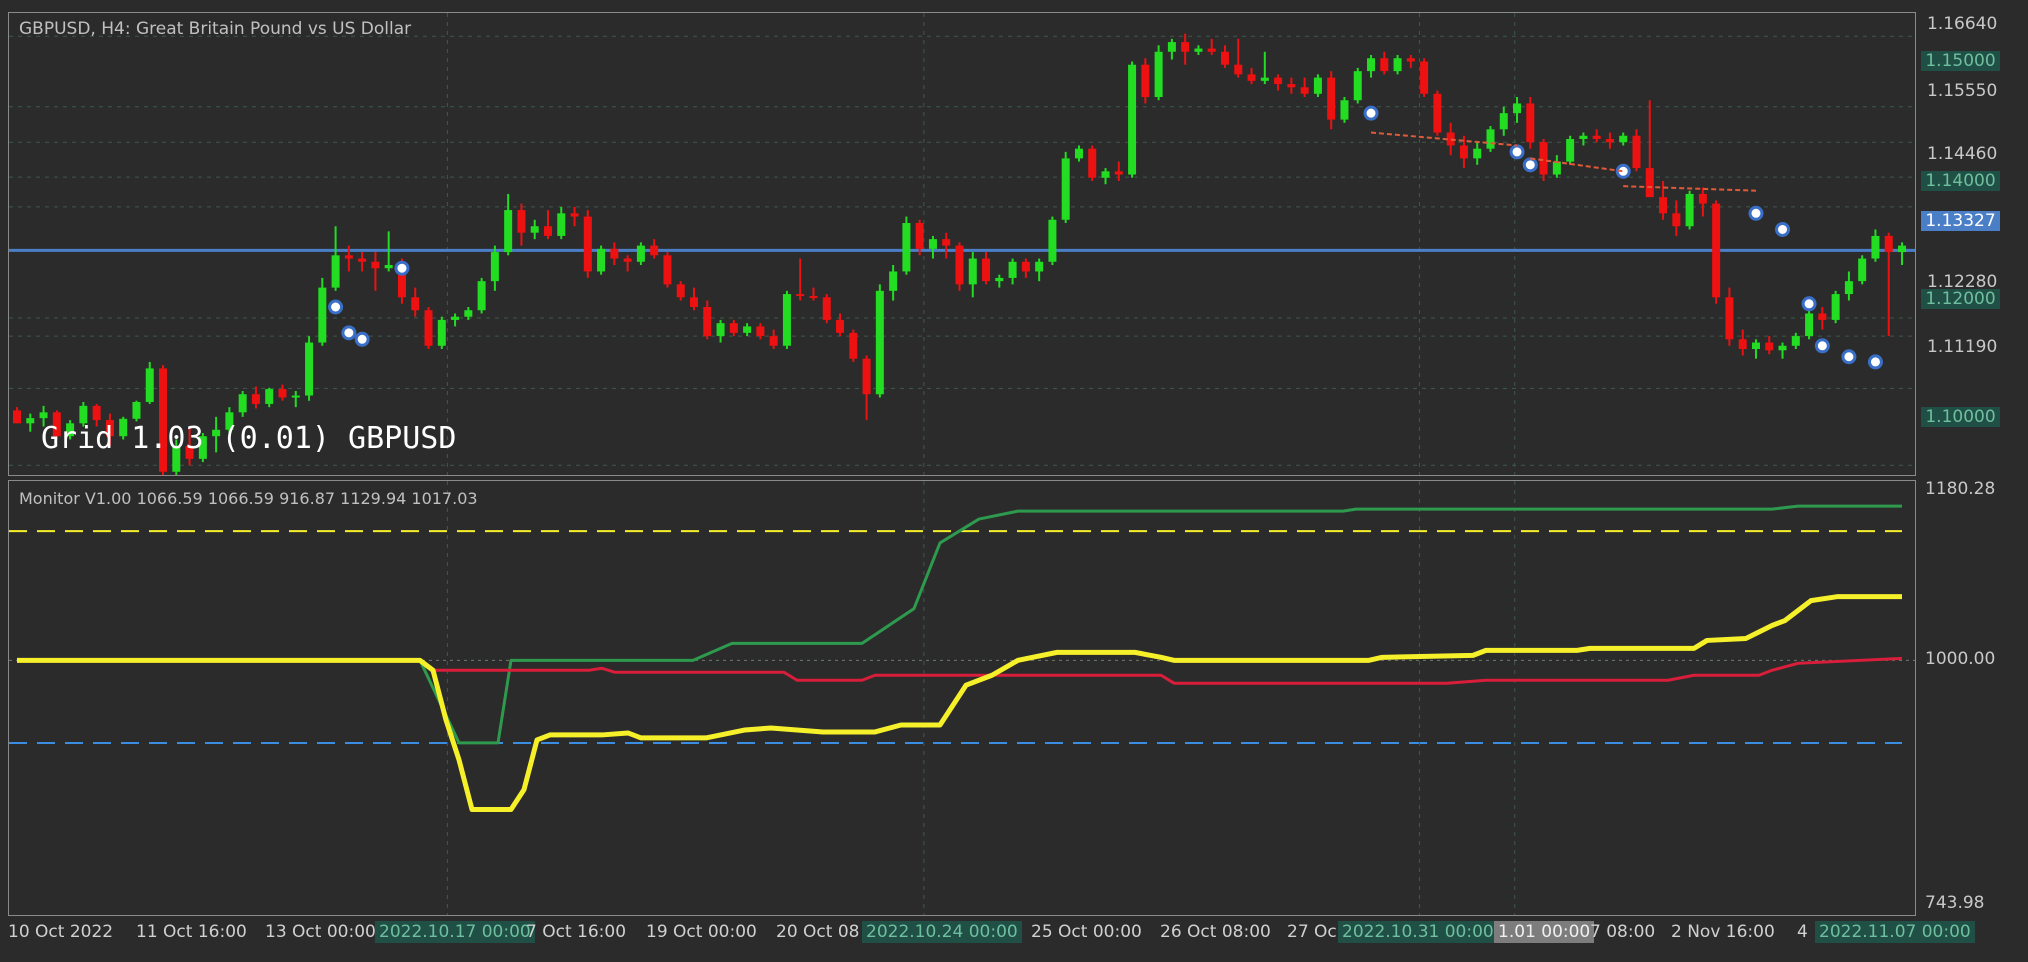 This screenshot has width=2028, height=962. What do you see at coordinates (455, 932) in the screenshot?
I see `time-period-box: 2022.10.17 00:00` at bounding box center [455, 932].